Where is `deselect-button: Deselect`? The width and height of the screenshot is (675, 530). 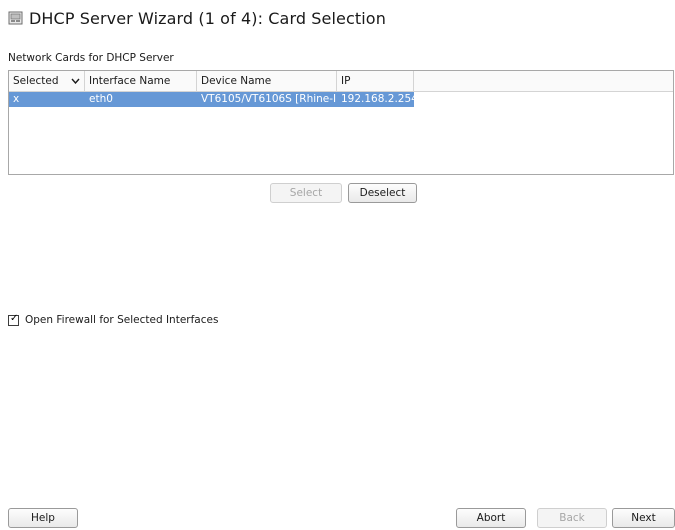 deselect-button: Deselect is located at coordinates (382, 193).